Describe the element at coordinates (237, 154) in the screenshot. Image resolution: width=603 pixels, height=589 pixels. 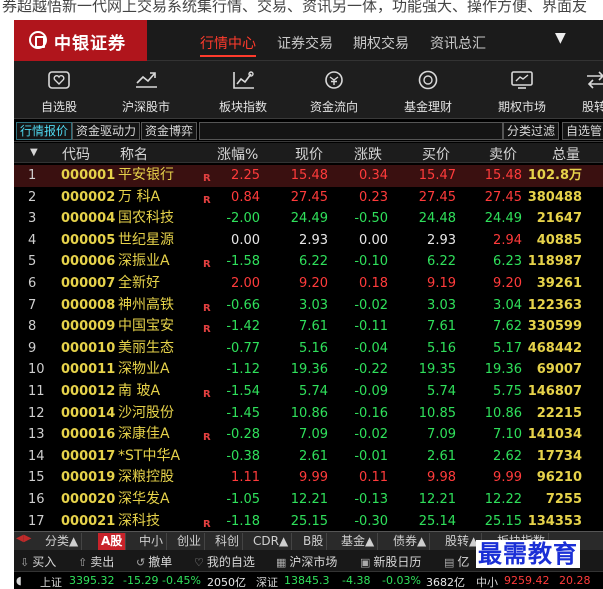
I see `col-change-pct: 涨幅%` at that location.